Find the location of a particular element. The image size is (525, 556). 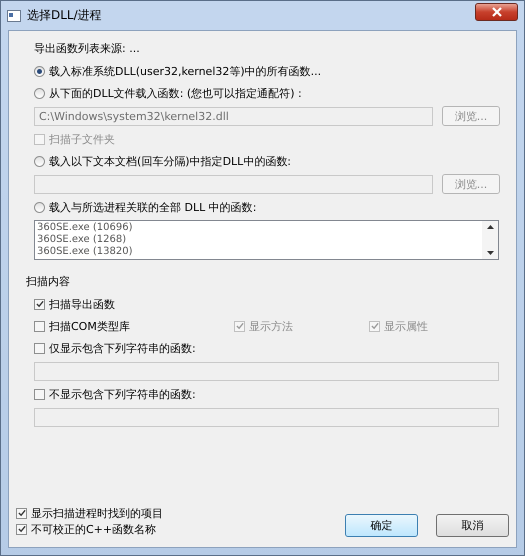

list-item: 360SE.exe (13820) is located at coordinates (258, 252).